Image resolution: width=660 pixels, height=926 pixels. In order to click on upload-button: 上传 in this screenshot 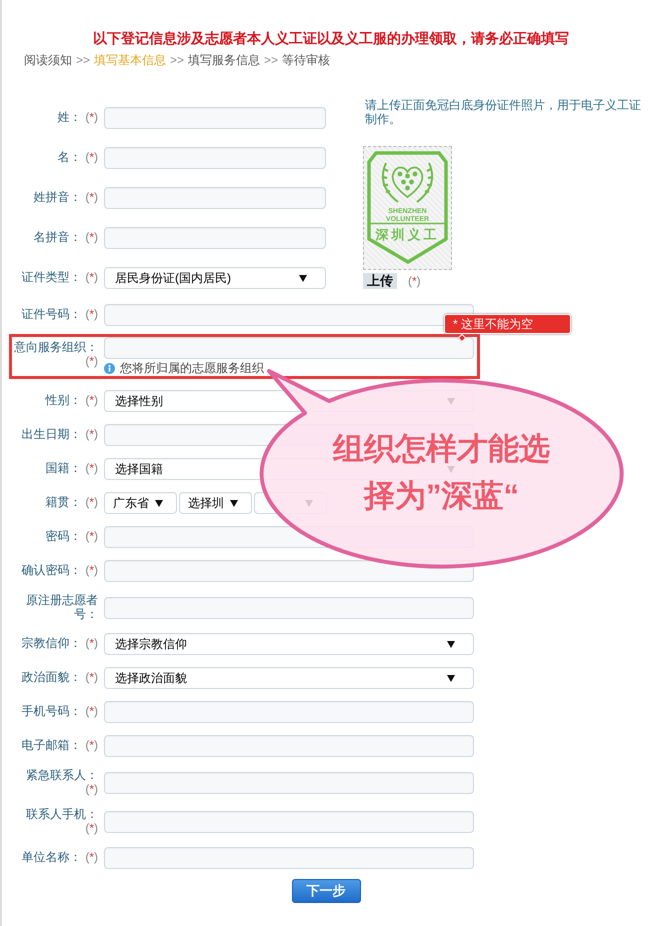, I will do `click(380, 281)`.